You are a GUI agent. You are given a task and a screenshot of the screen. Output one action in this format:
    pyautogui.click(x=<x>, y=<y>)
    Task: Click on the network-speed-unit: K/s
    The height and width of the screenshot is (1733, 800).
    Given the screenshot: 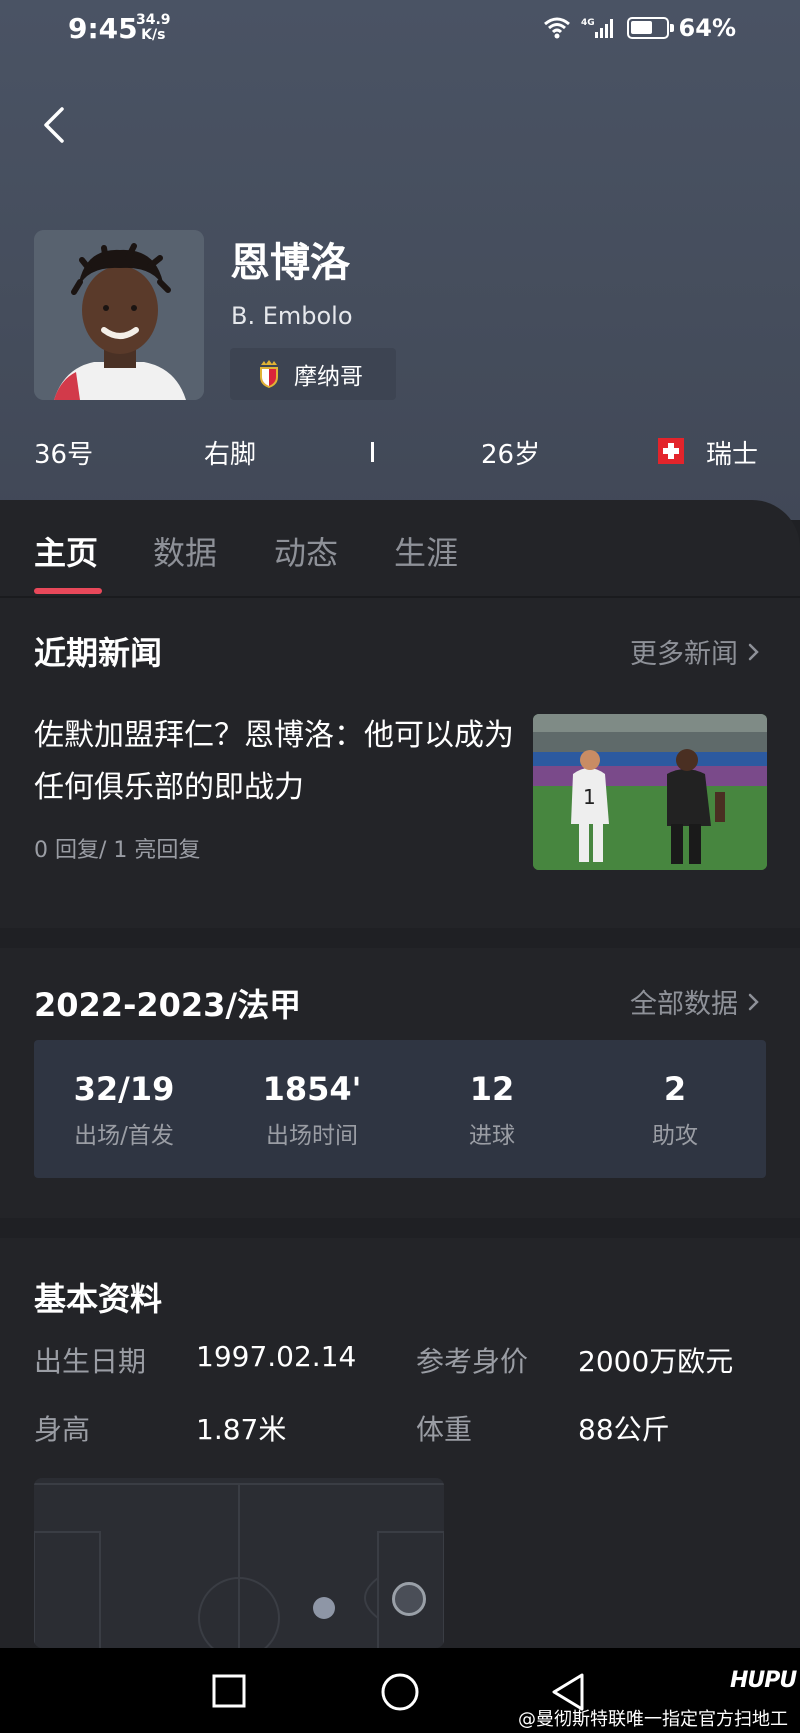 What is the action you would take?
    pyautogui.click(x=153, y=35)
    